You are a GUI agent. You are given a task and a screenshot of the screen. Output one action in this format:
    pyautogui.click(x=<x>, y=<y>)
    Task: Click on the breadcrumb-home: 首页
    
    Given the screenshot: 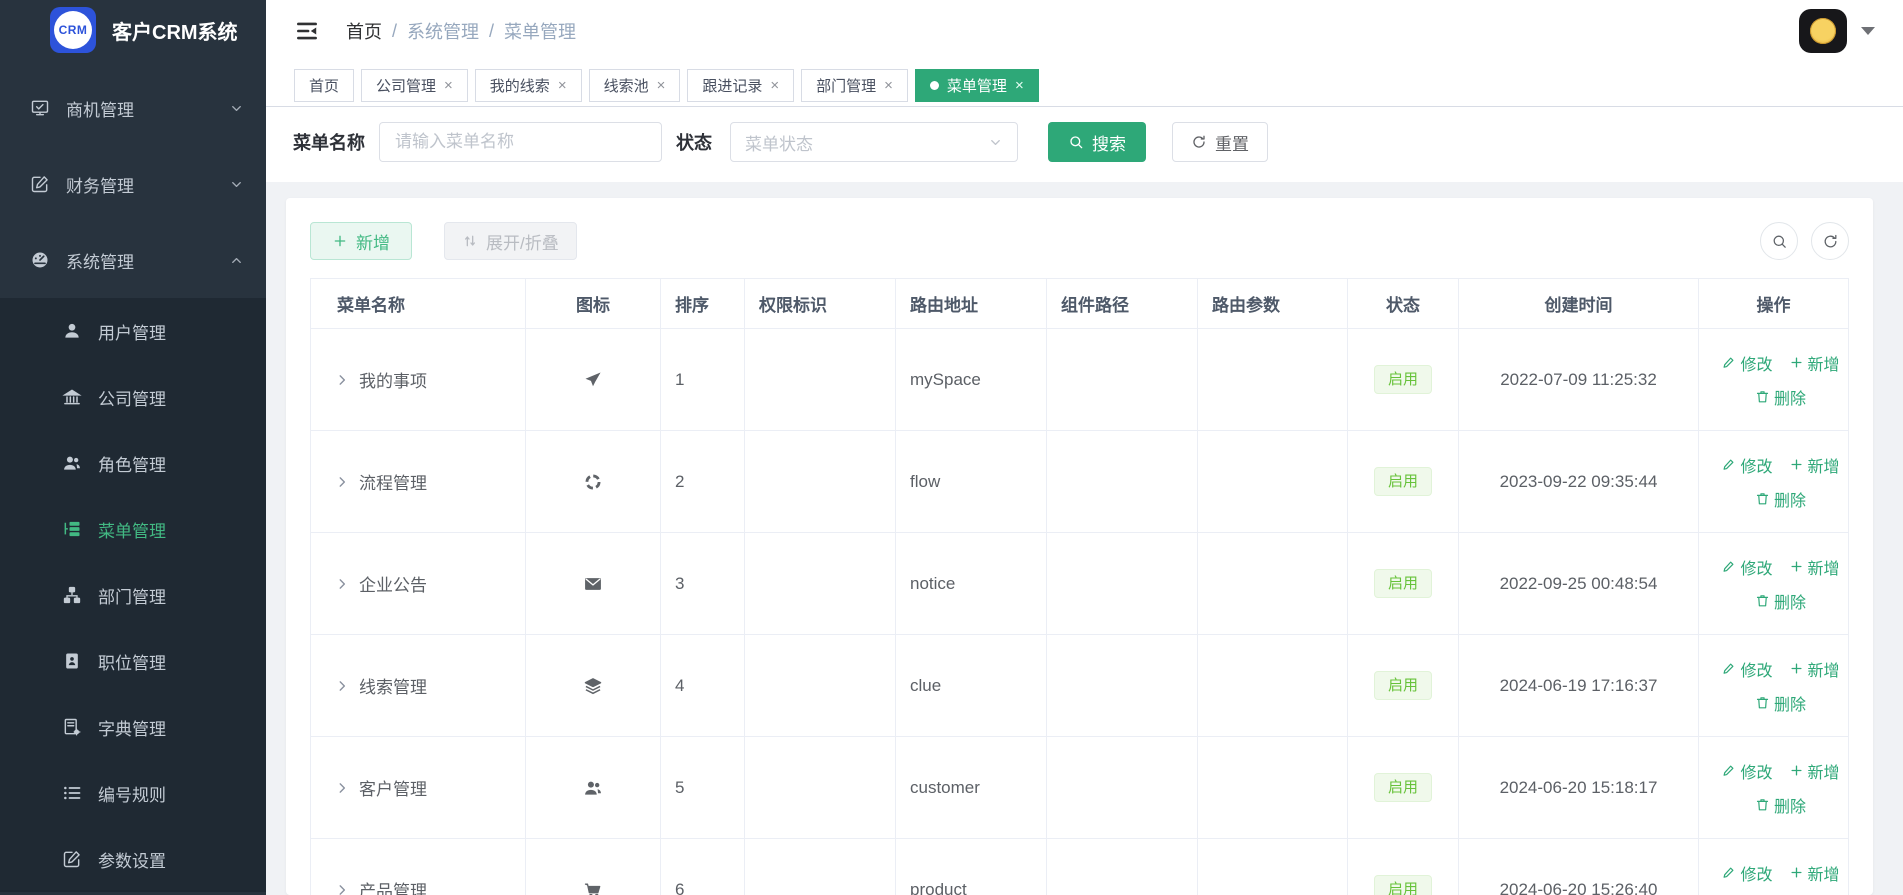 What is the action you would take?
    pyautogui.click(x=364, y=31)
    